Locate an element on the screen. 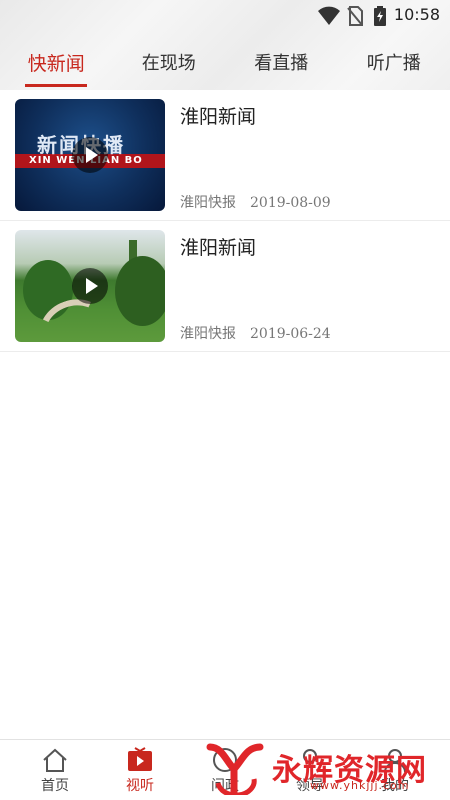  tab-live: 看直播 is located at coordinates (281, 67).